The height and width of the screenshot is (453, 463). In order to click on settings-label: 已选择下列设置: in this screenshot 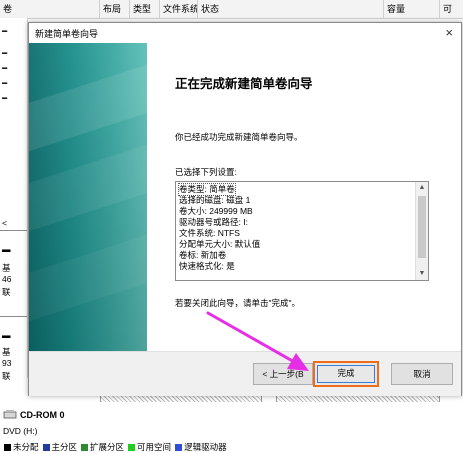, I will do `click(206, 172)`.